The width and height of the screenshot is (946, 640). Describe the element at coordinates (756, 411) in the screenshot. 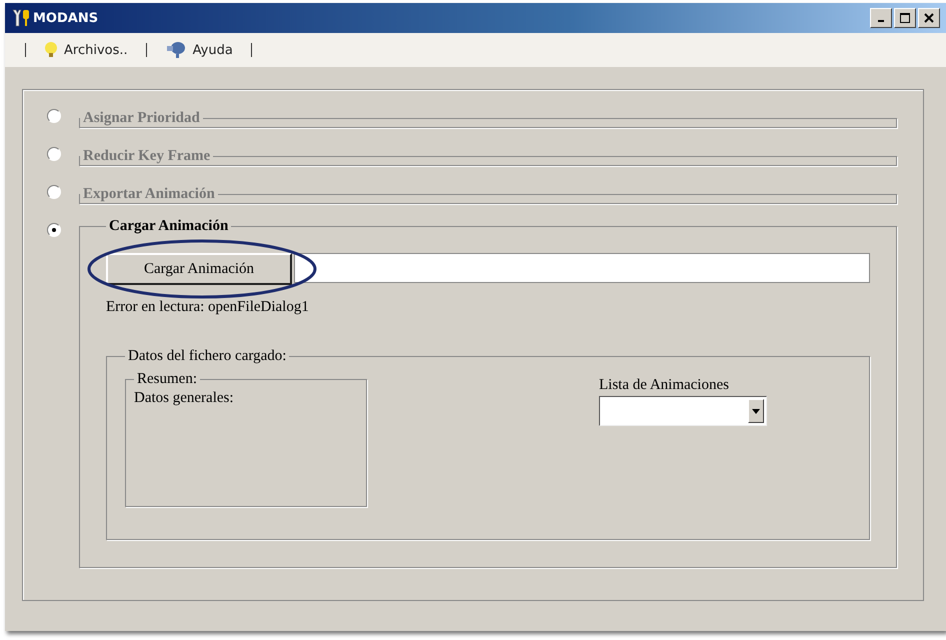

I see `dropdown-arrow-icon` at that location.